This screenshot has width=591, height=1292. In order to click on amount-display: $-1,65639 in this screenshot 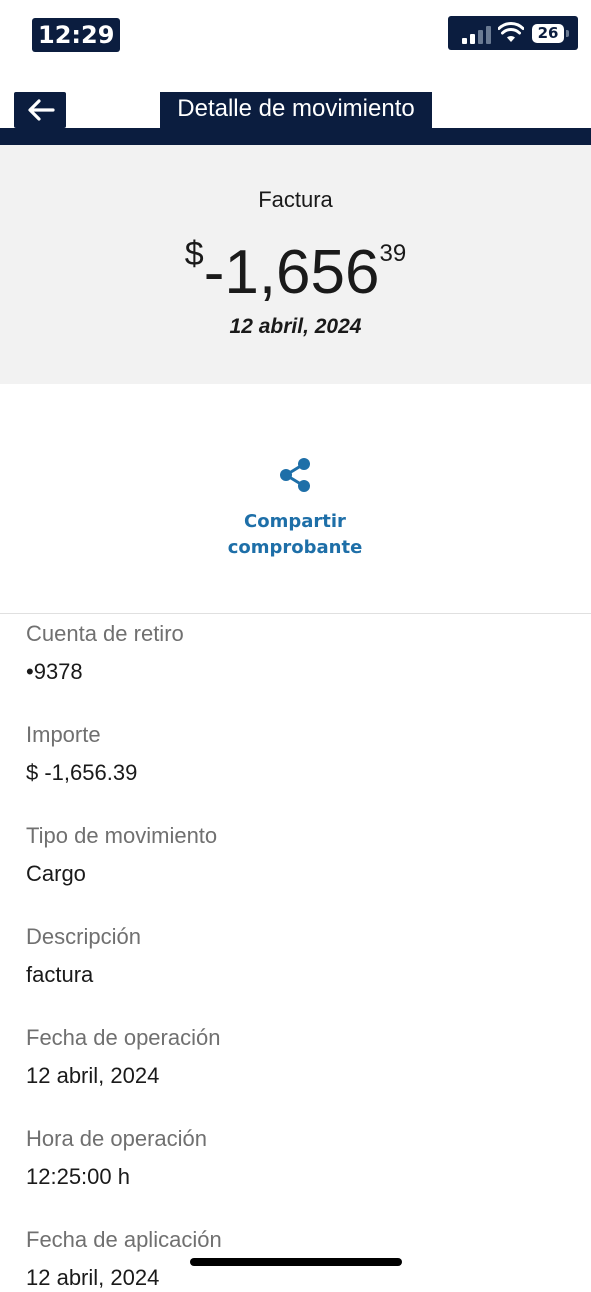, I will do `click(295, 271)`.